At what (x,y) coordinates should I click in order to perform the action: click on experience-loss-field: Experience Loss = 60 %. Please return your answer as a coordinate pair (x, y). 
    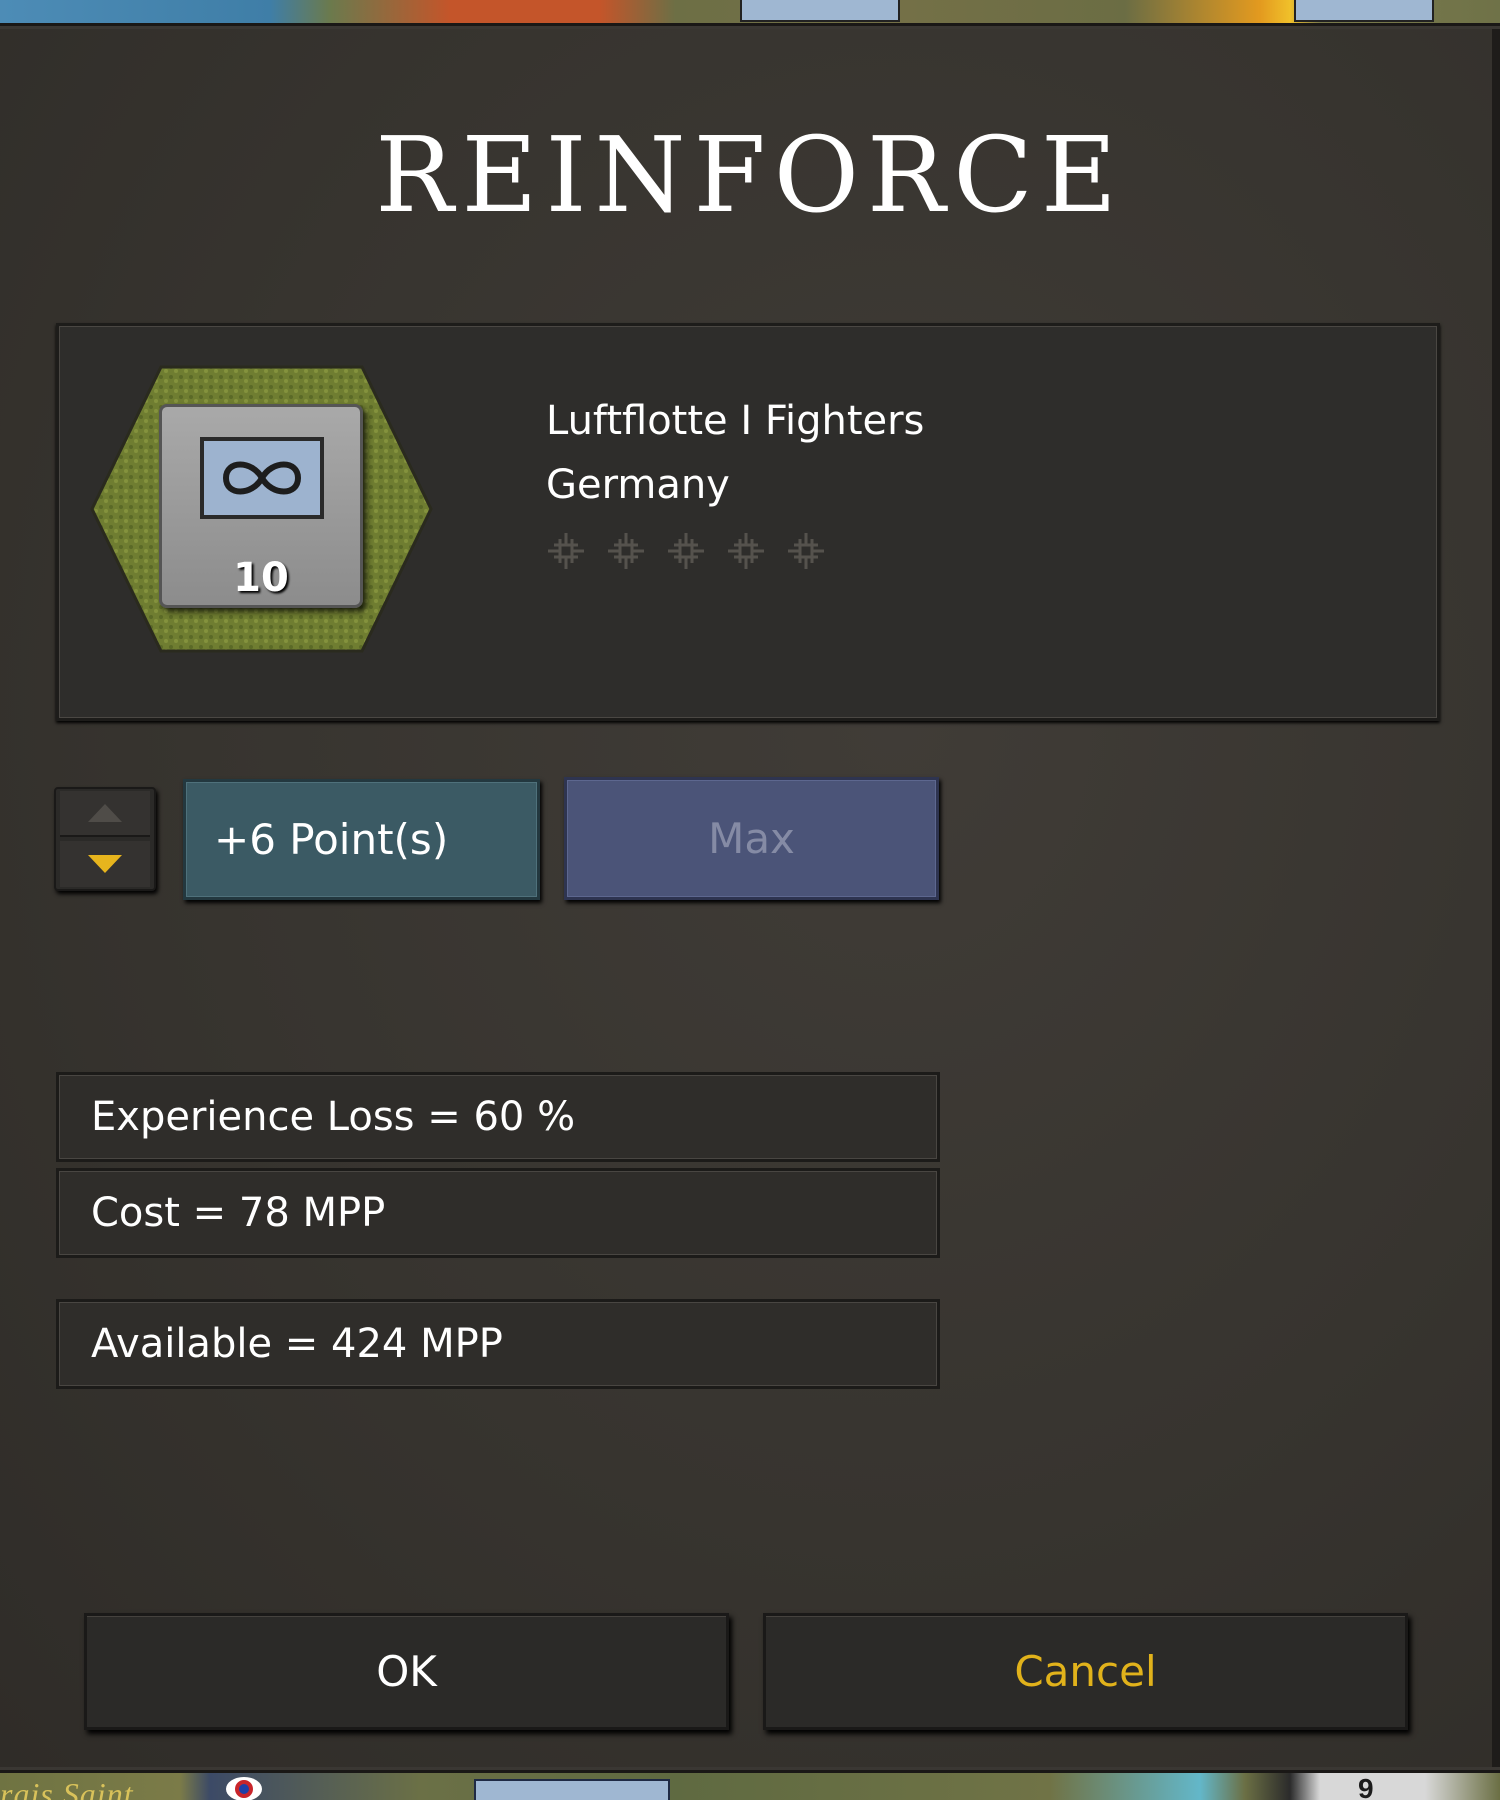
    Looking at the image, I should click on (498, 1117).